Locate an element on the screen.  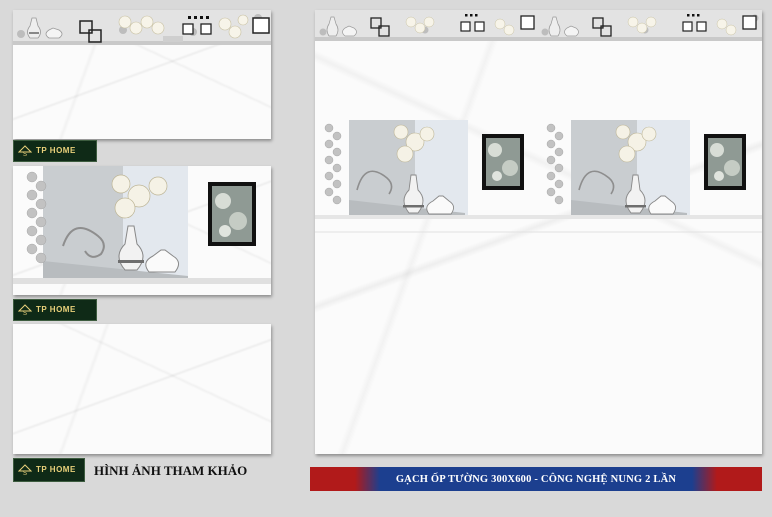
plain-tile is located at coordinates (142, 389).